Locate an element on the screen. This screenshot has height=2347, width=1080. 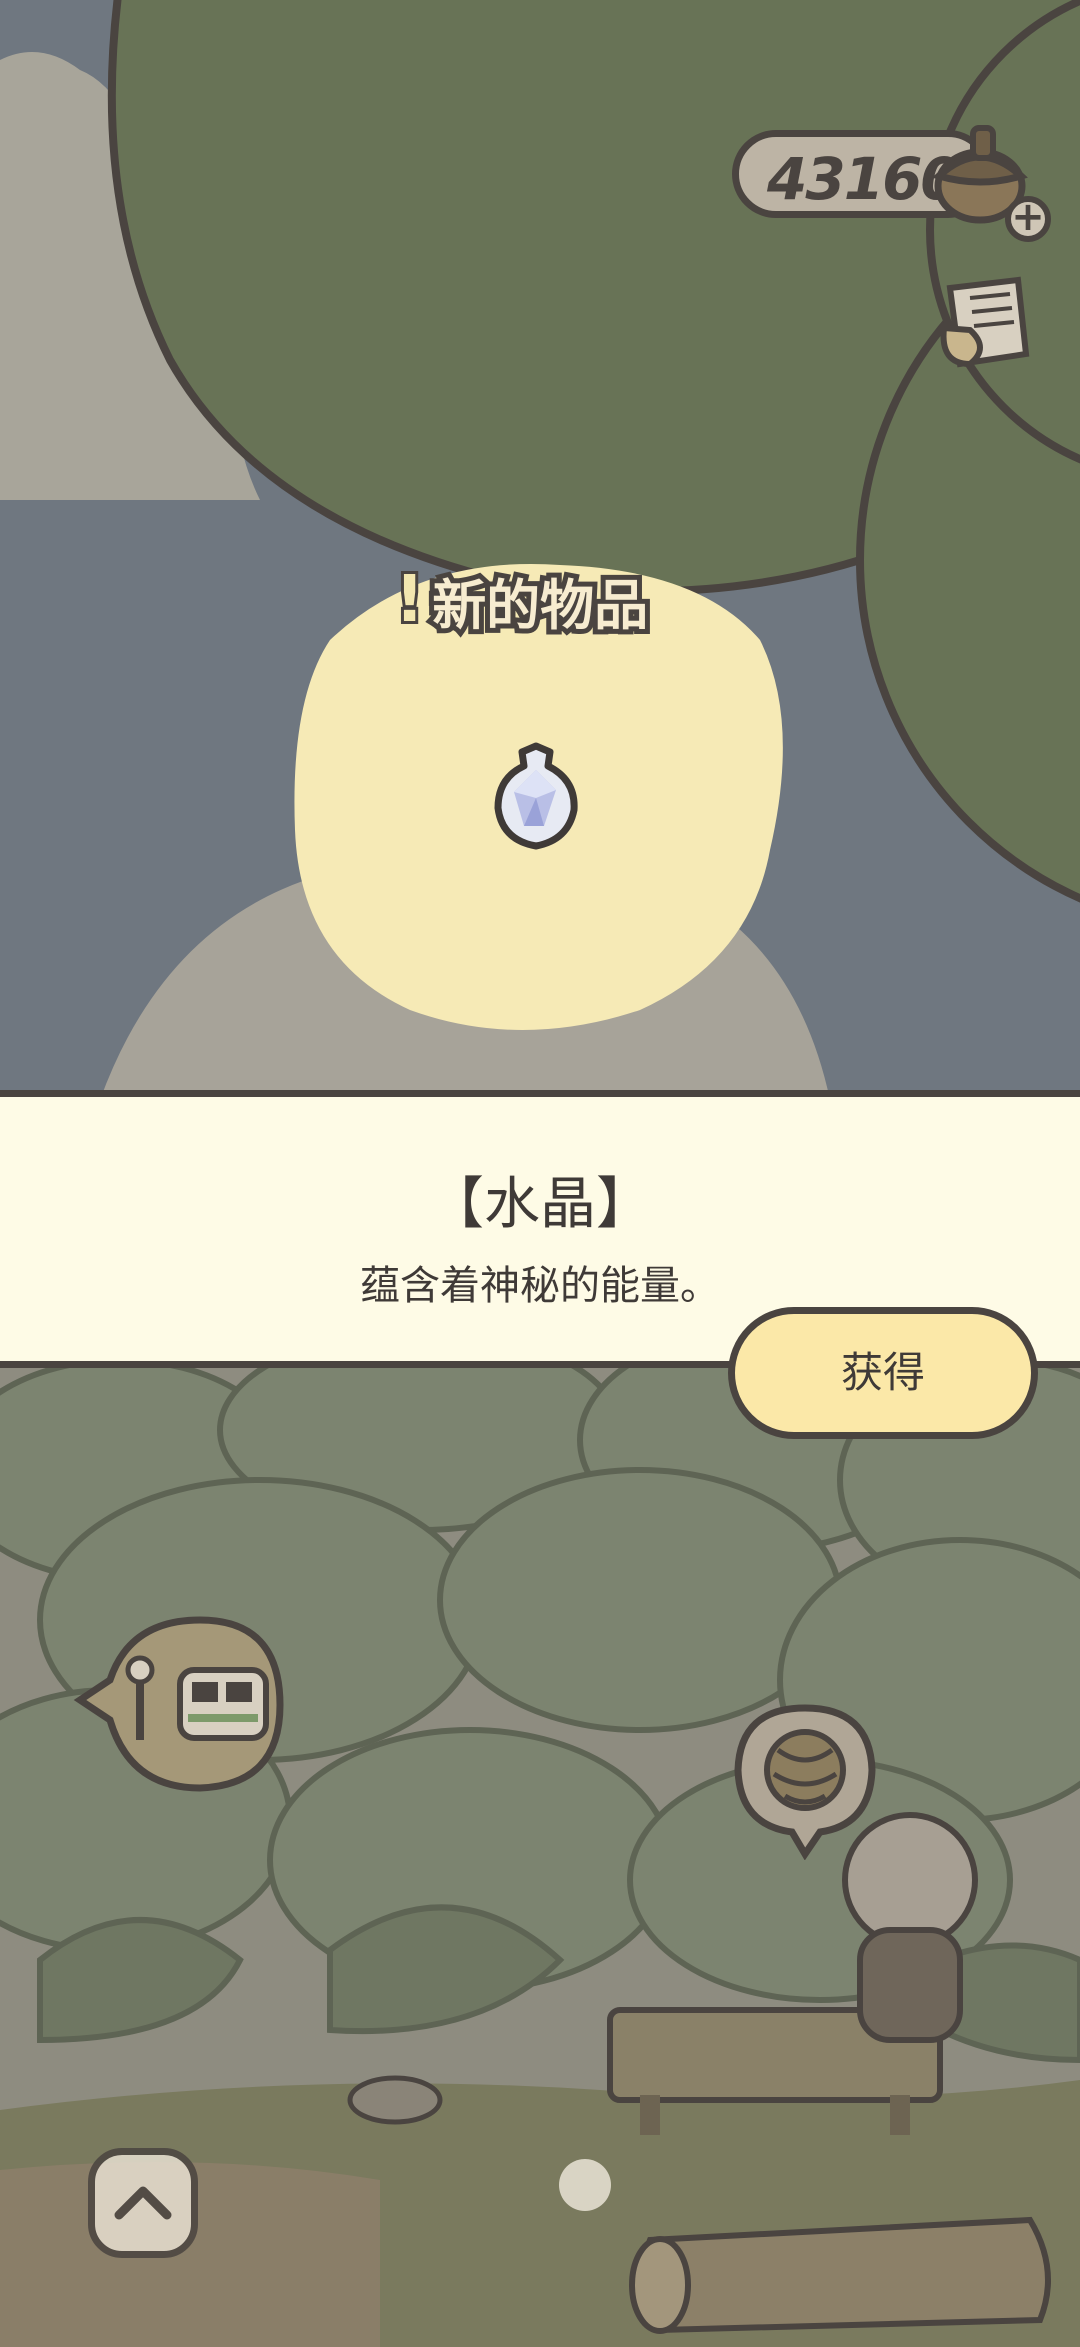
add-currency-button: + is located at coordinates (1028, 219).